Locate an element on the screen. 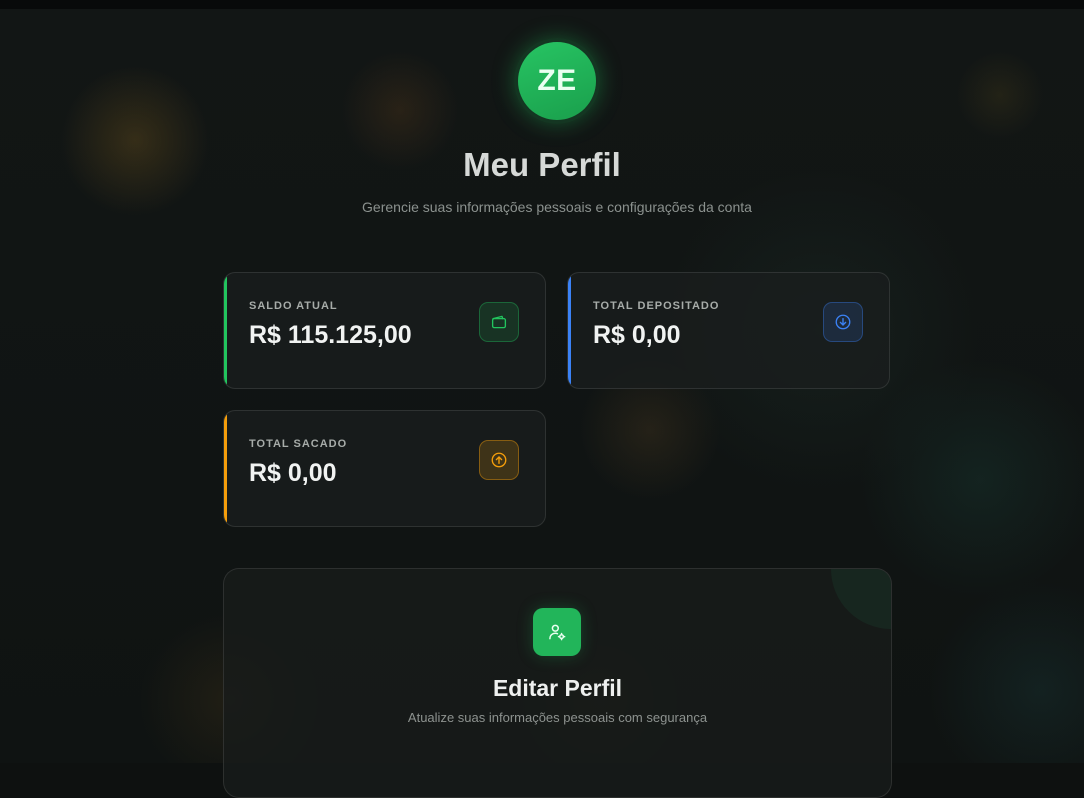 This screenshot has height=798, width=1084. page-title: Meu Perfil is located at coordinates (542, 164).